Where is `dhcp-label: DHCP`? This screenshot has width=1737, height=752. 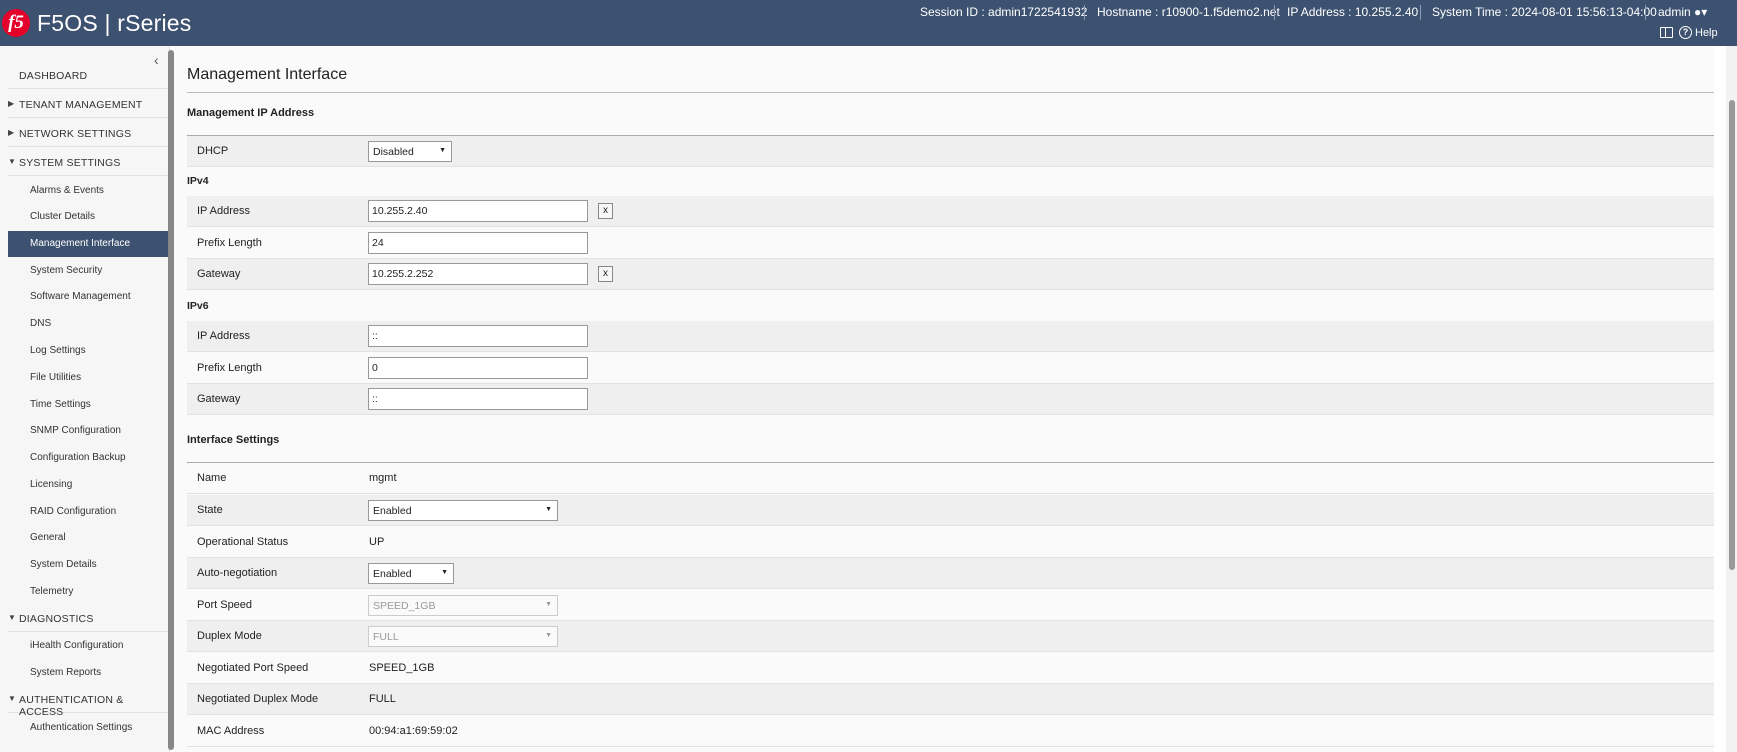
dhcp-label: DHCP is located at coordinates (213, 151).